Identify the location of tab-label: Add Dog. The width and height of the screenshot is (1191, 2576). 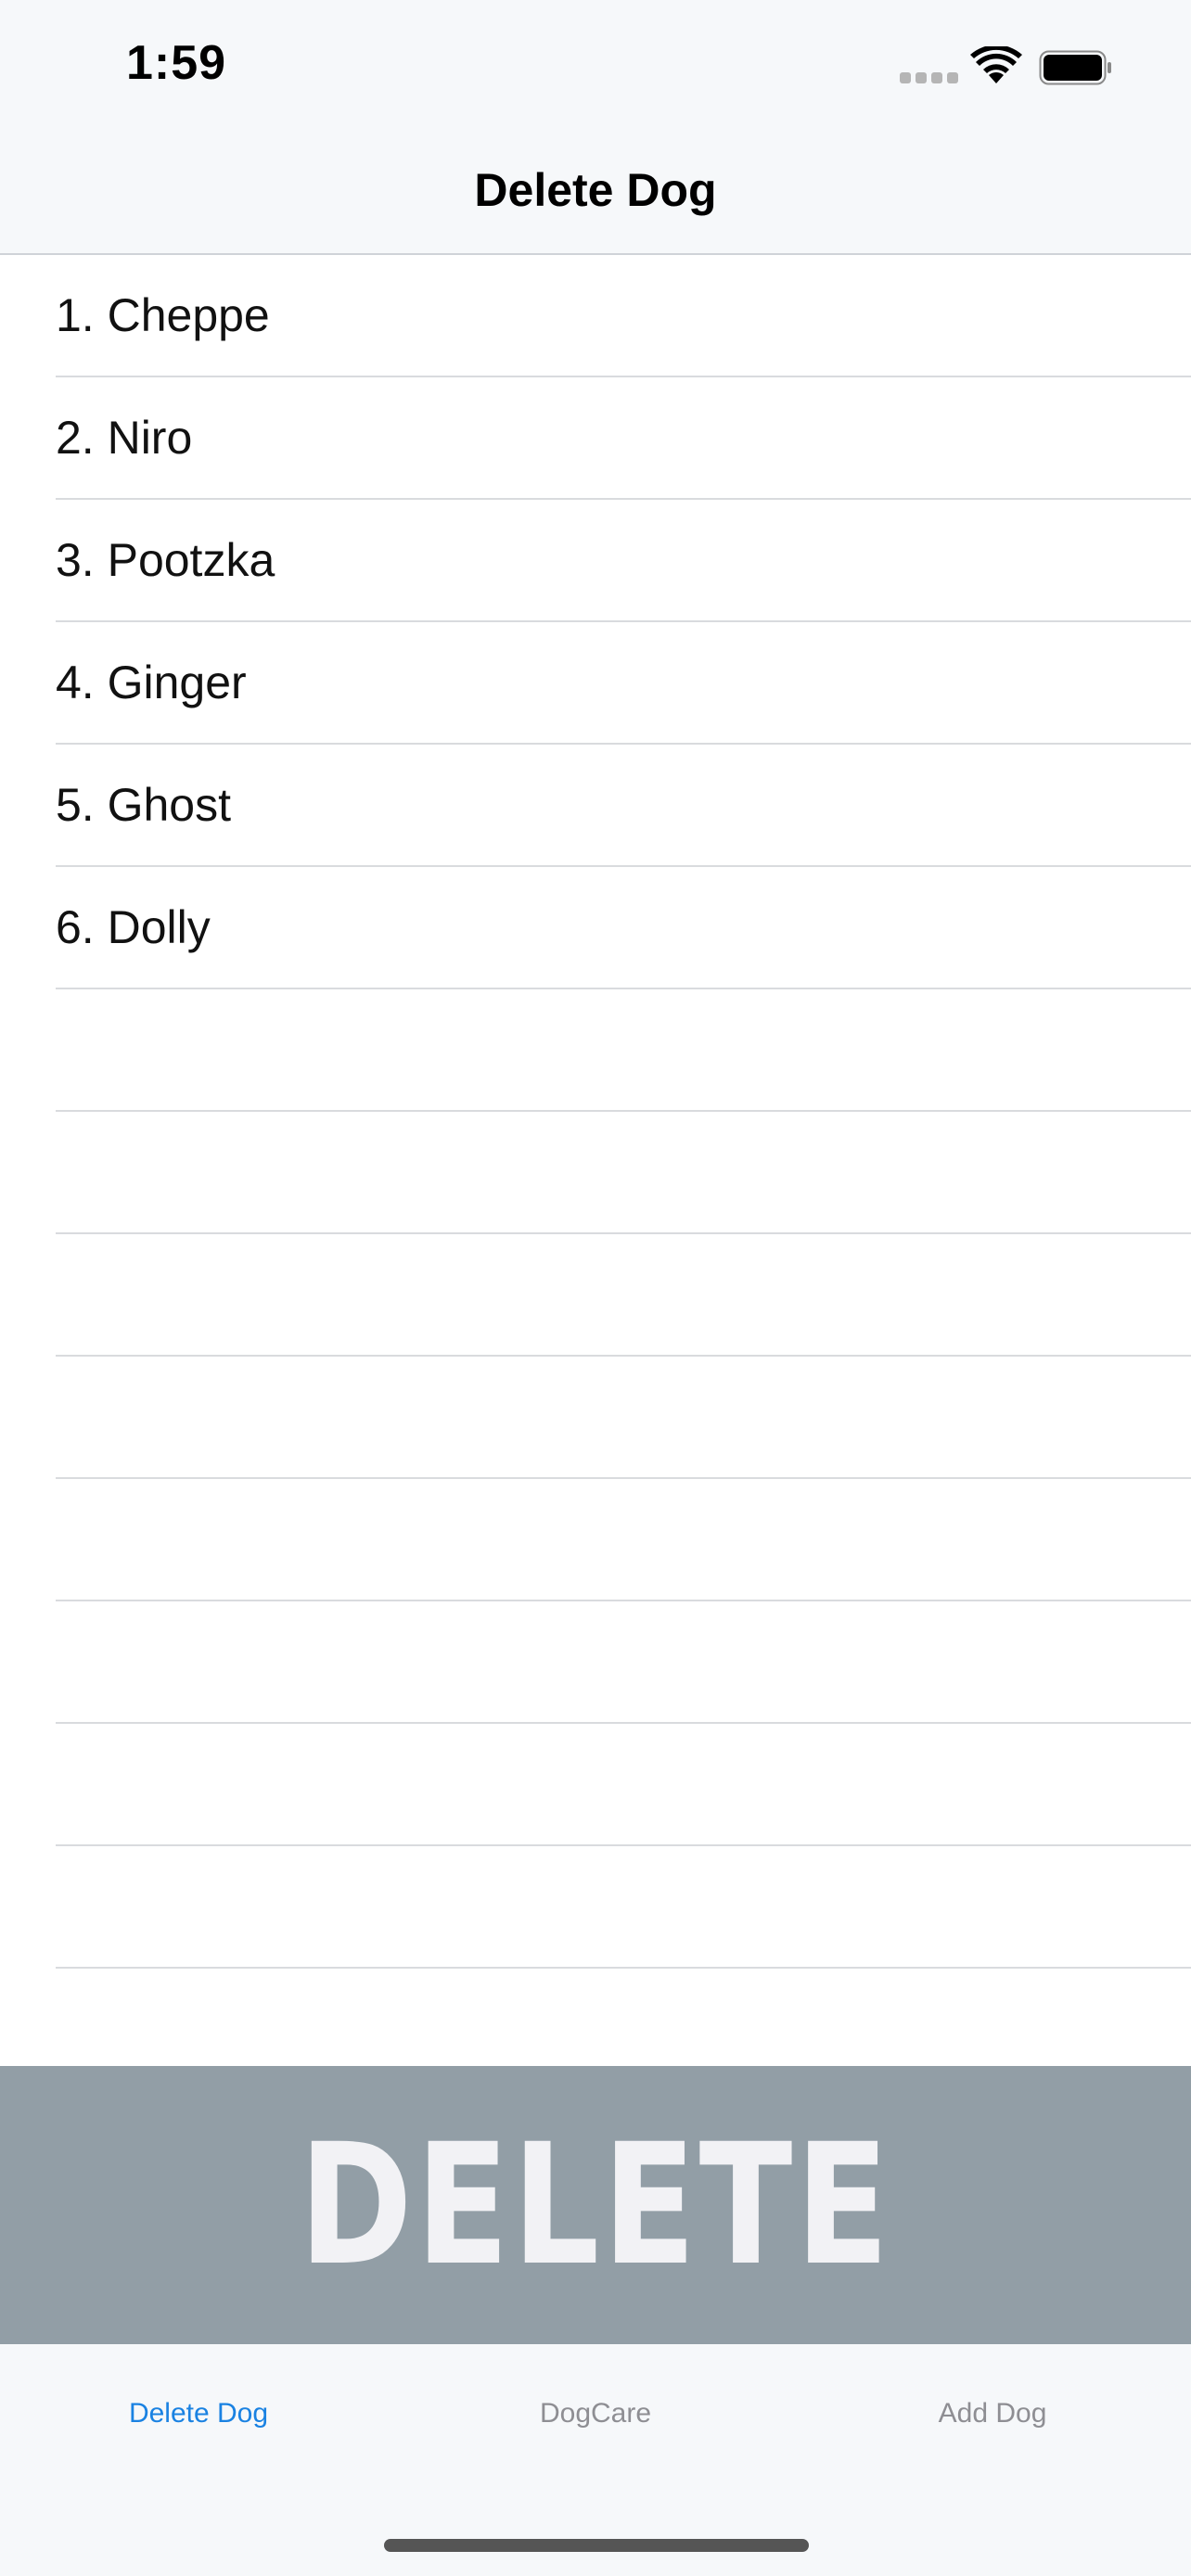
(992, 2413).